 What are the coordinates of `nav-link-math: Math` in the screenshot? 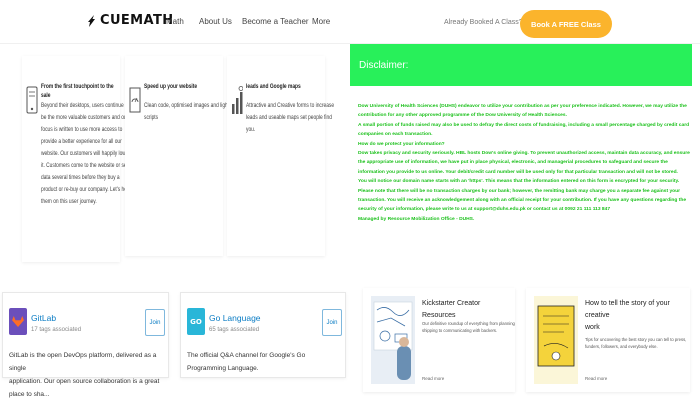 It's located at (175, 21).